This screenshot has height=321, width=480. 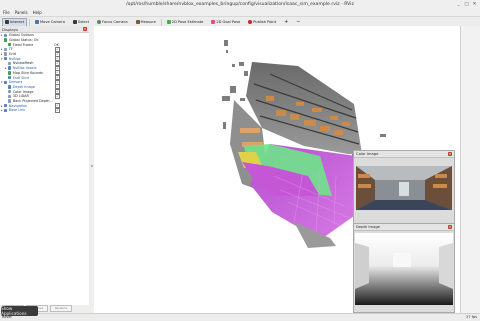 What do you see at coordinates (74, 22) in the screenshot?
I see `select-icon` at bounding box center [74, 22].